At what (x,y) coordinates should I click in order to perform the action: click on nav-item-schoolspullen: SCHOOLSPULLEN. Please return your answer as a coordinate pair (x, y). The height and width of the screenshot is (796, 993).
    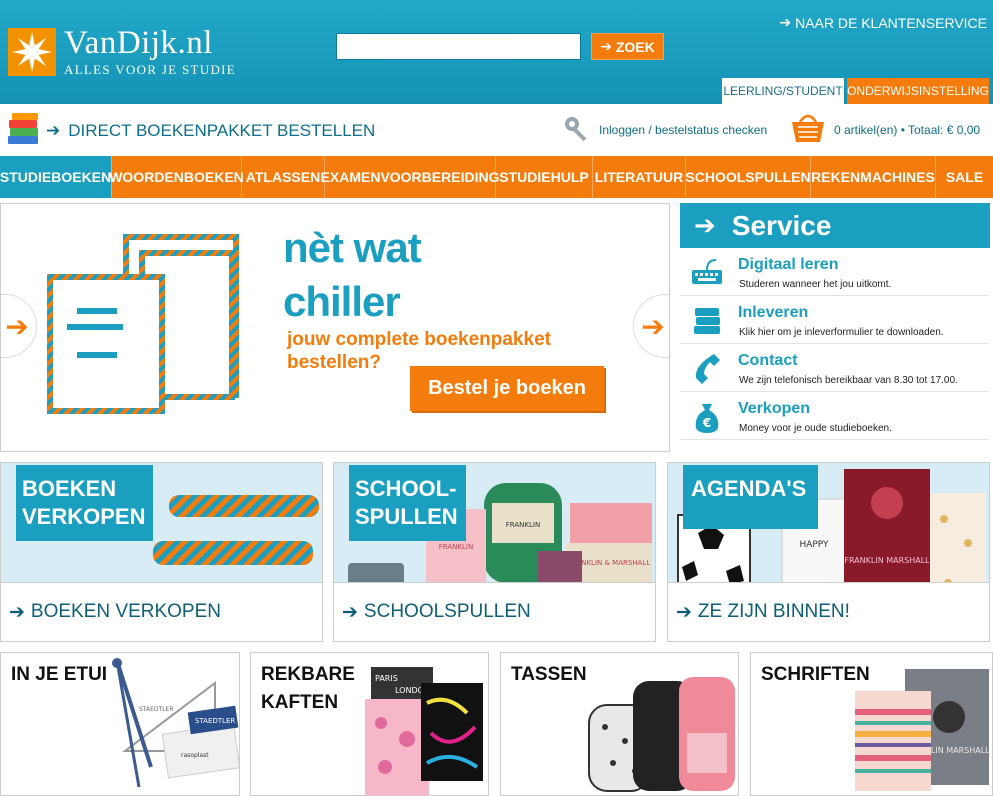
    Looking at the image, I should click on (748, 177).